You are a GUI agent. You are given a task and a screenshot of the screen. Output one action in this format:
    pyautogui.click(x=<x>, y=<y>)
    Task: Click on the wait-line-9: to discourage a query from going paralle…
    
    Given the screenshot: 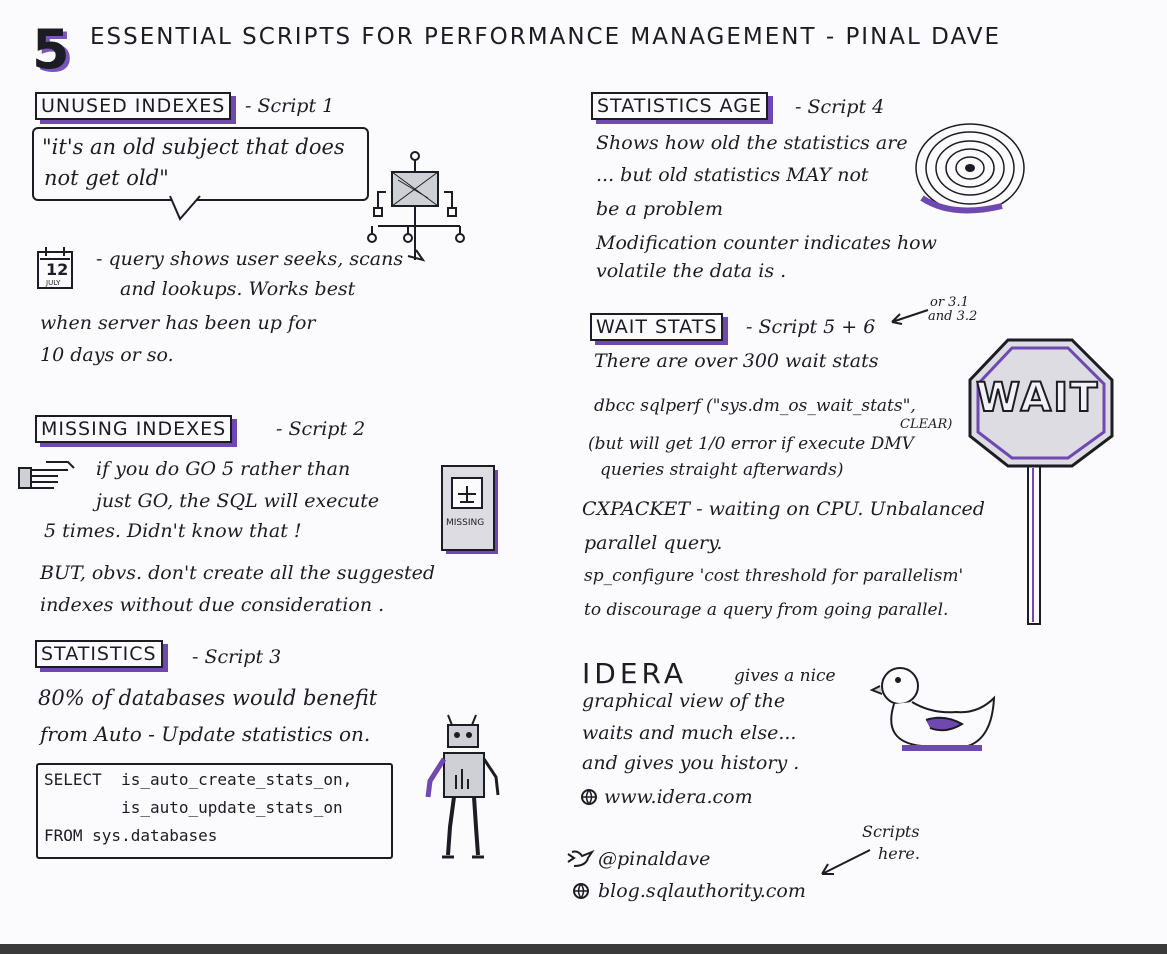 What is the action you would take?
    pyautogui.click(x=766, y=610)
    